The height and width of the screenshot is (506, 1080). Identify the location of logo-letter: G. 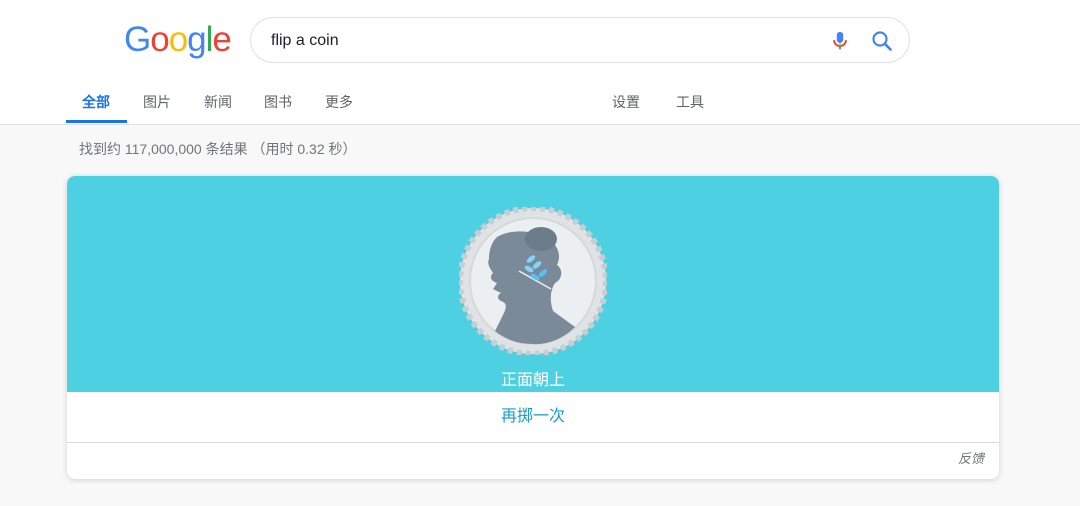
(137, 39).